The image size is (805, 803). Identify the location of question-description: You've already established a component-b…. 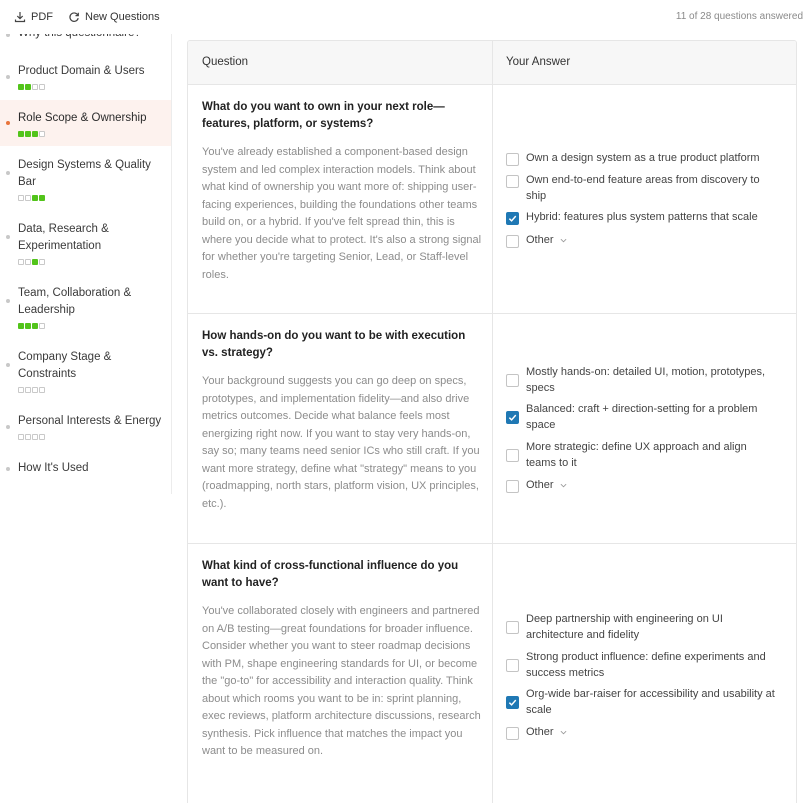
(342, 213).